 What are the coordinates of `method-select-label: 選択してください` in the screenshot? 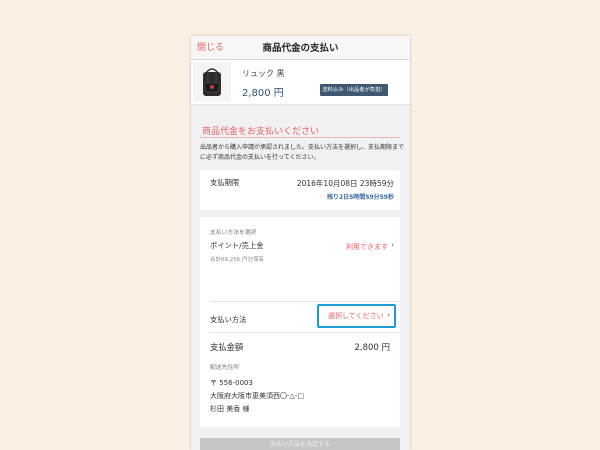 It's located at (356, 316).